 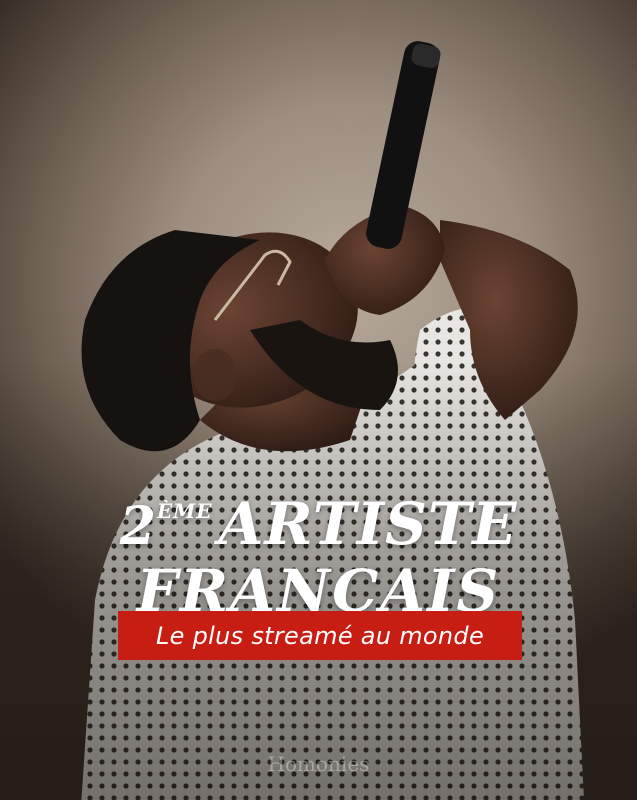 What do you see at coordinates (184, 511) in the screenshot?
I see `headline-superscript: ÈME` at bounding box center [184, 511].